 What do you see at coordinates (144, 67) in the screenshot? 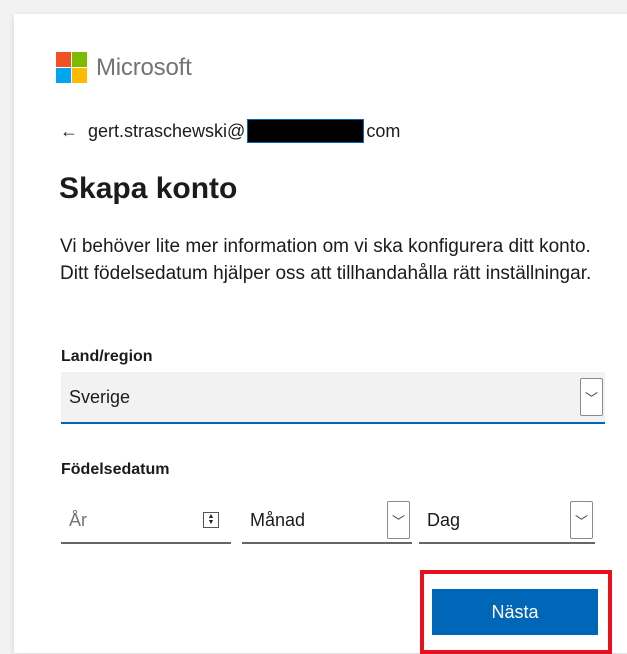
I see `brand-name: Microsoft` at bounding box center [144, 67].